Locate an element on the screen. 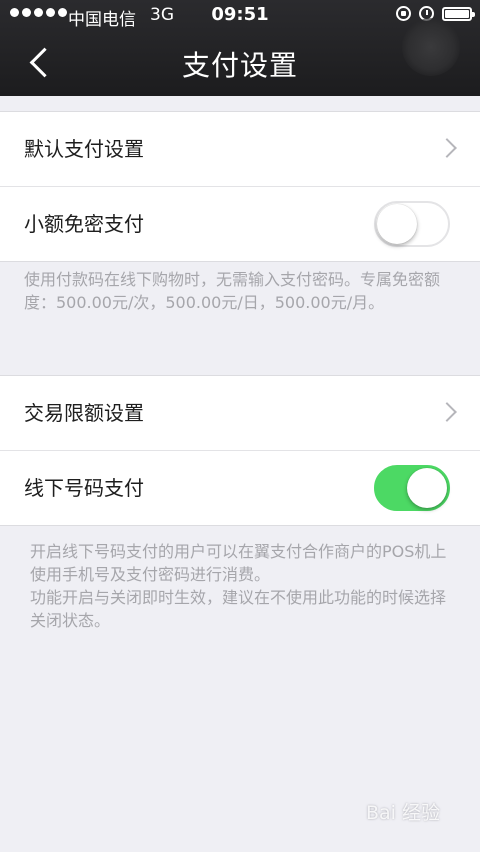 Image resolution: width=480 pixels, height=852 pixels. small-amount-label: 小额免密支付 is located at coordinates (84, 224).